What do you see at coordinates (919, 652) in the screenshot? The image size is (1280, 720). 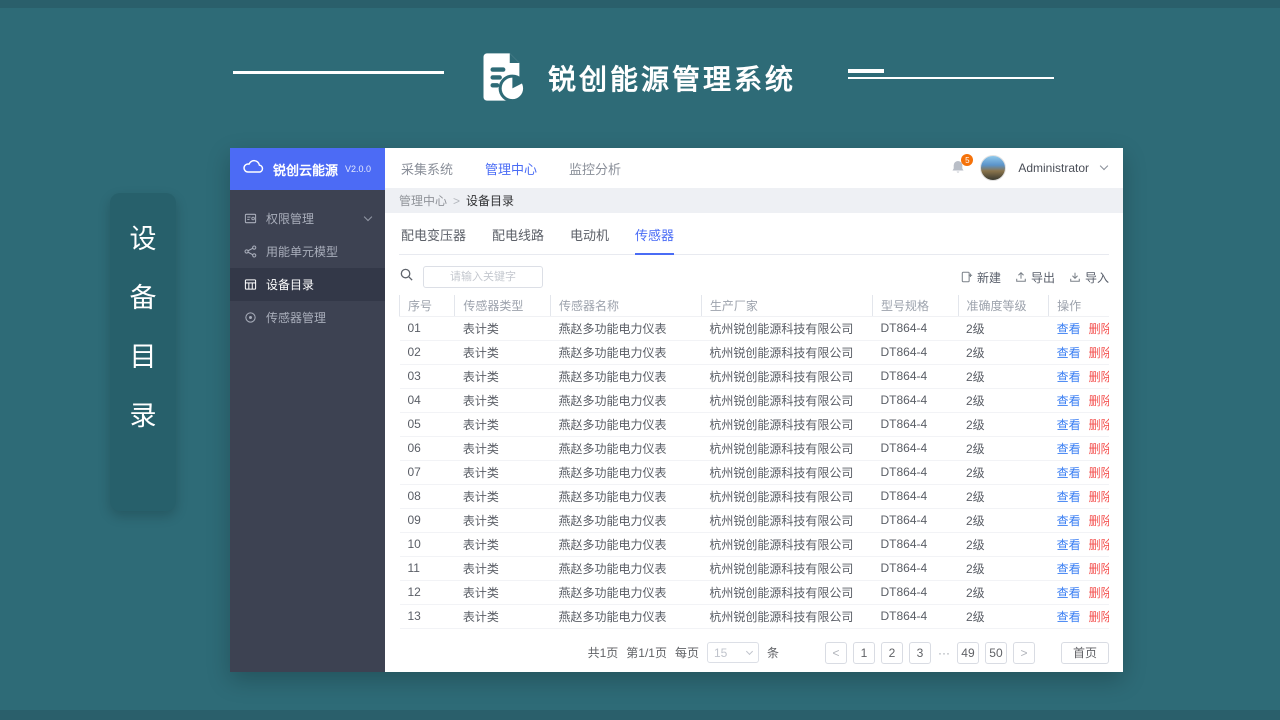 I see `page-button-3: 3` at bounding box center [919, 652].